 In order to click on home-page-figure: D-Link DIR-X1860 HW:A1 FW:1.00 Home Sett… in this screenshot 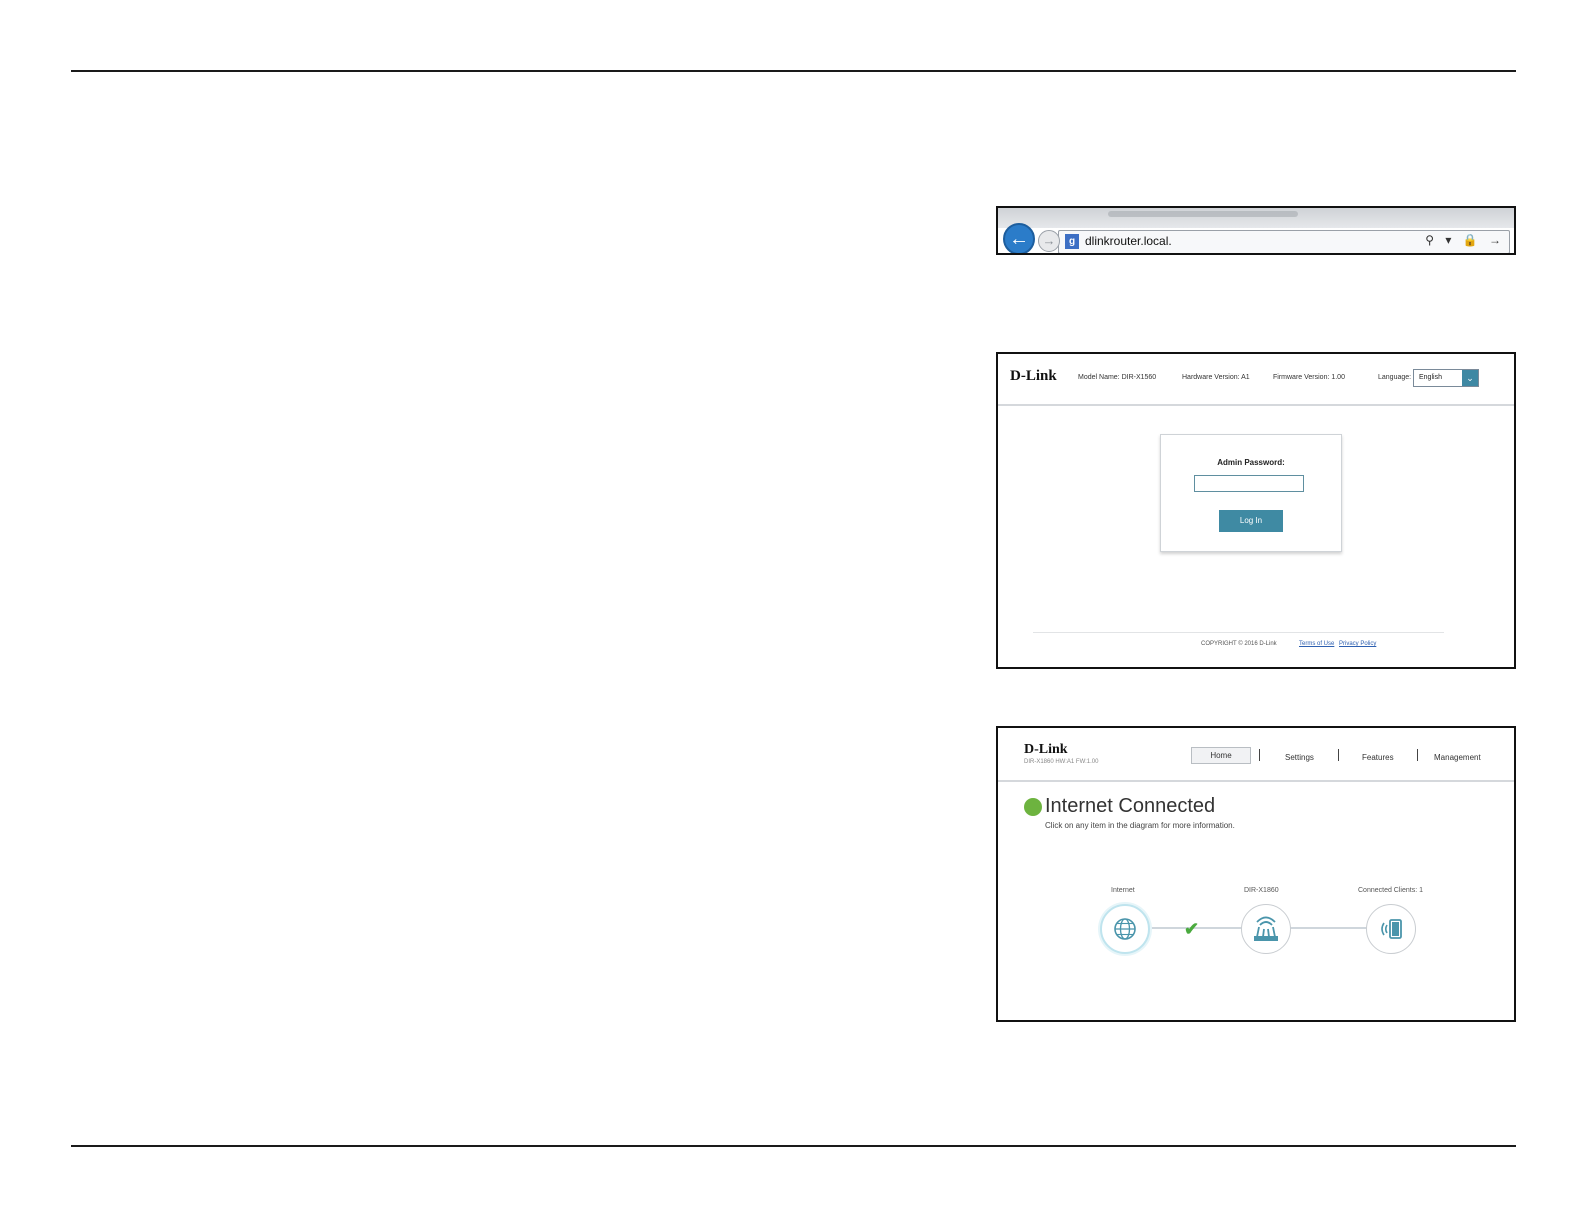, I will do `click(1256, 874)`.